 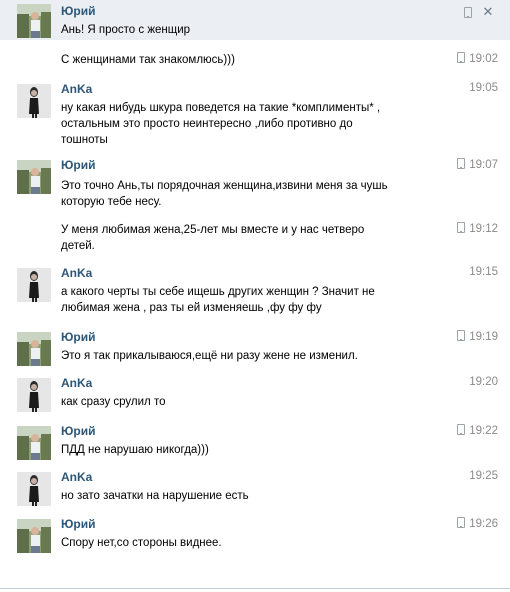 What do you see at coordinates (155, 496) in the screenshot?
I see `message-text: но зато зачатки на нарушение есть` at bounding box center [155, 496].